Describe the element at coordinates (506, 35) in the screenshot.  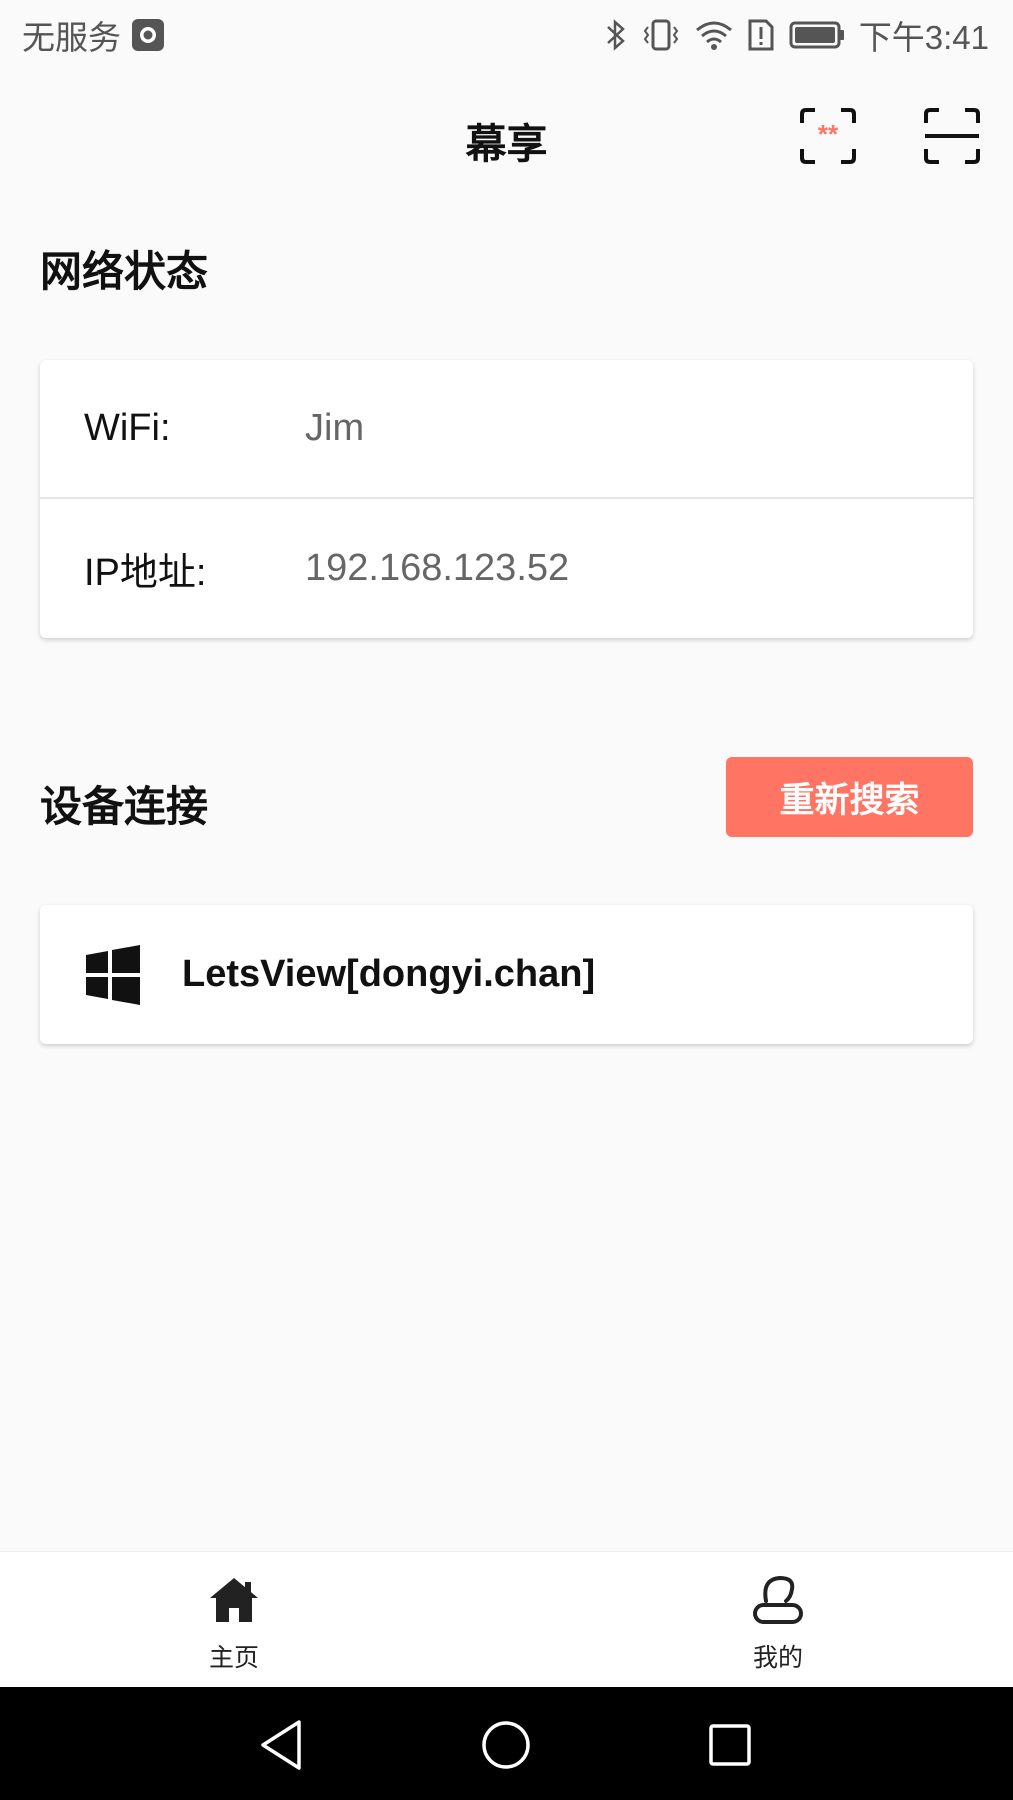
I see `status-bar: 无服务 下午3:41` at that location.